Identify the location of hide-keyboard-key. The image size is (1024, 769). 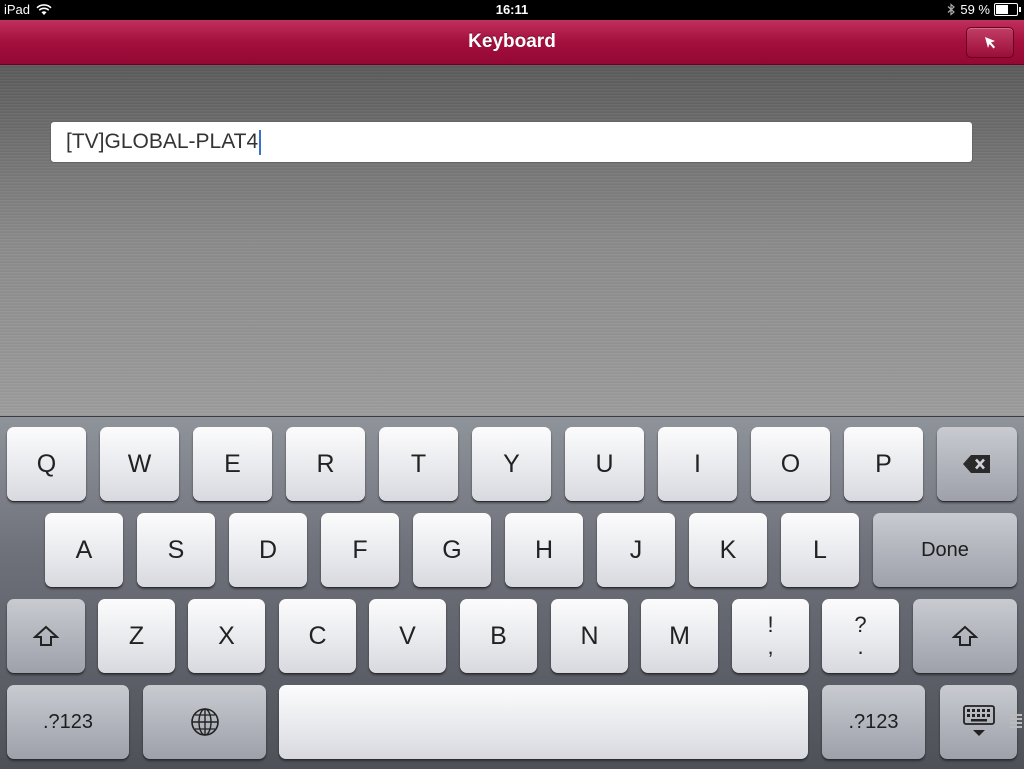
(978, 722).